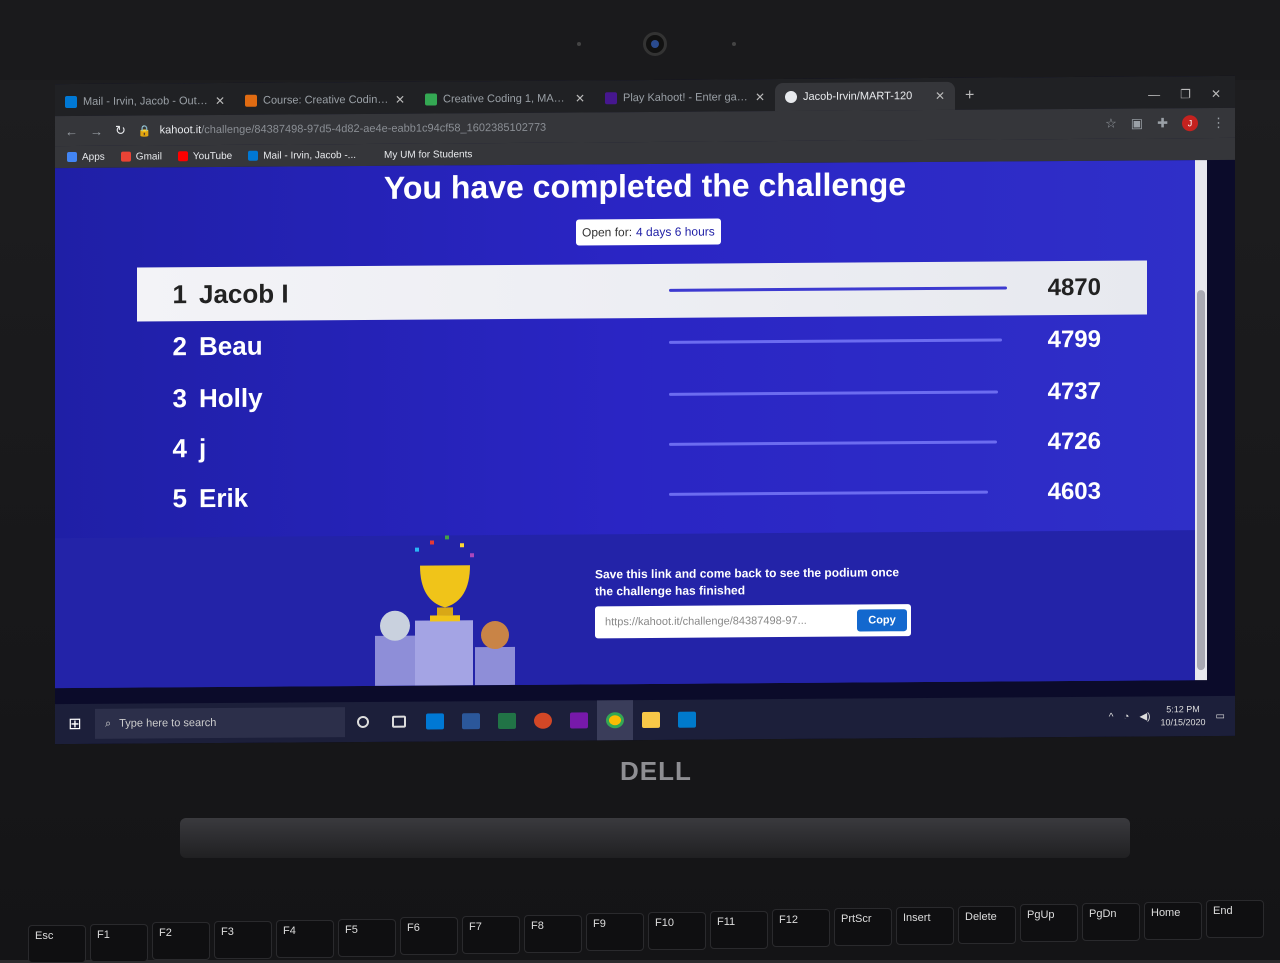  Describe the element at coordinates (305, 938) in the screenshot. I see `keyboard-key: F4` at that location.